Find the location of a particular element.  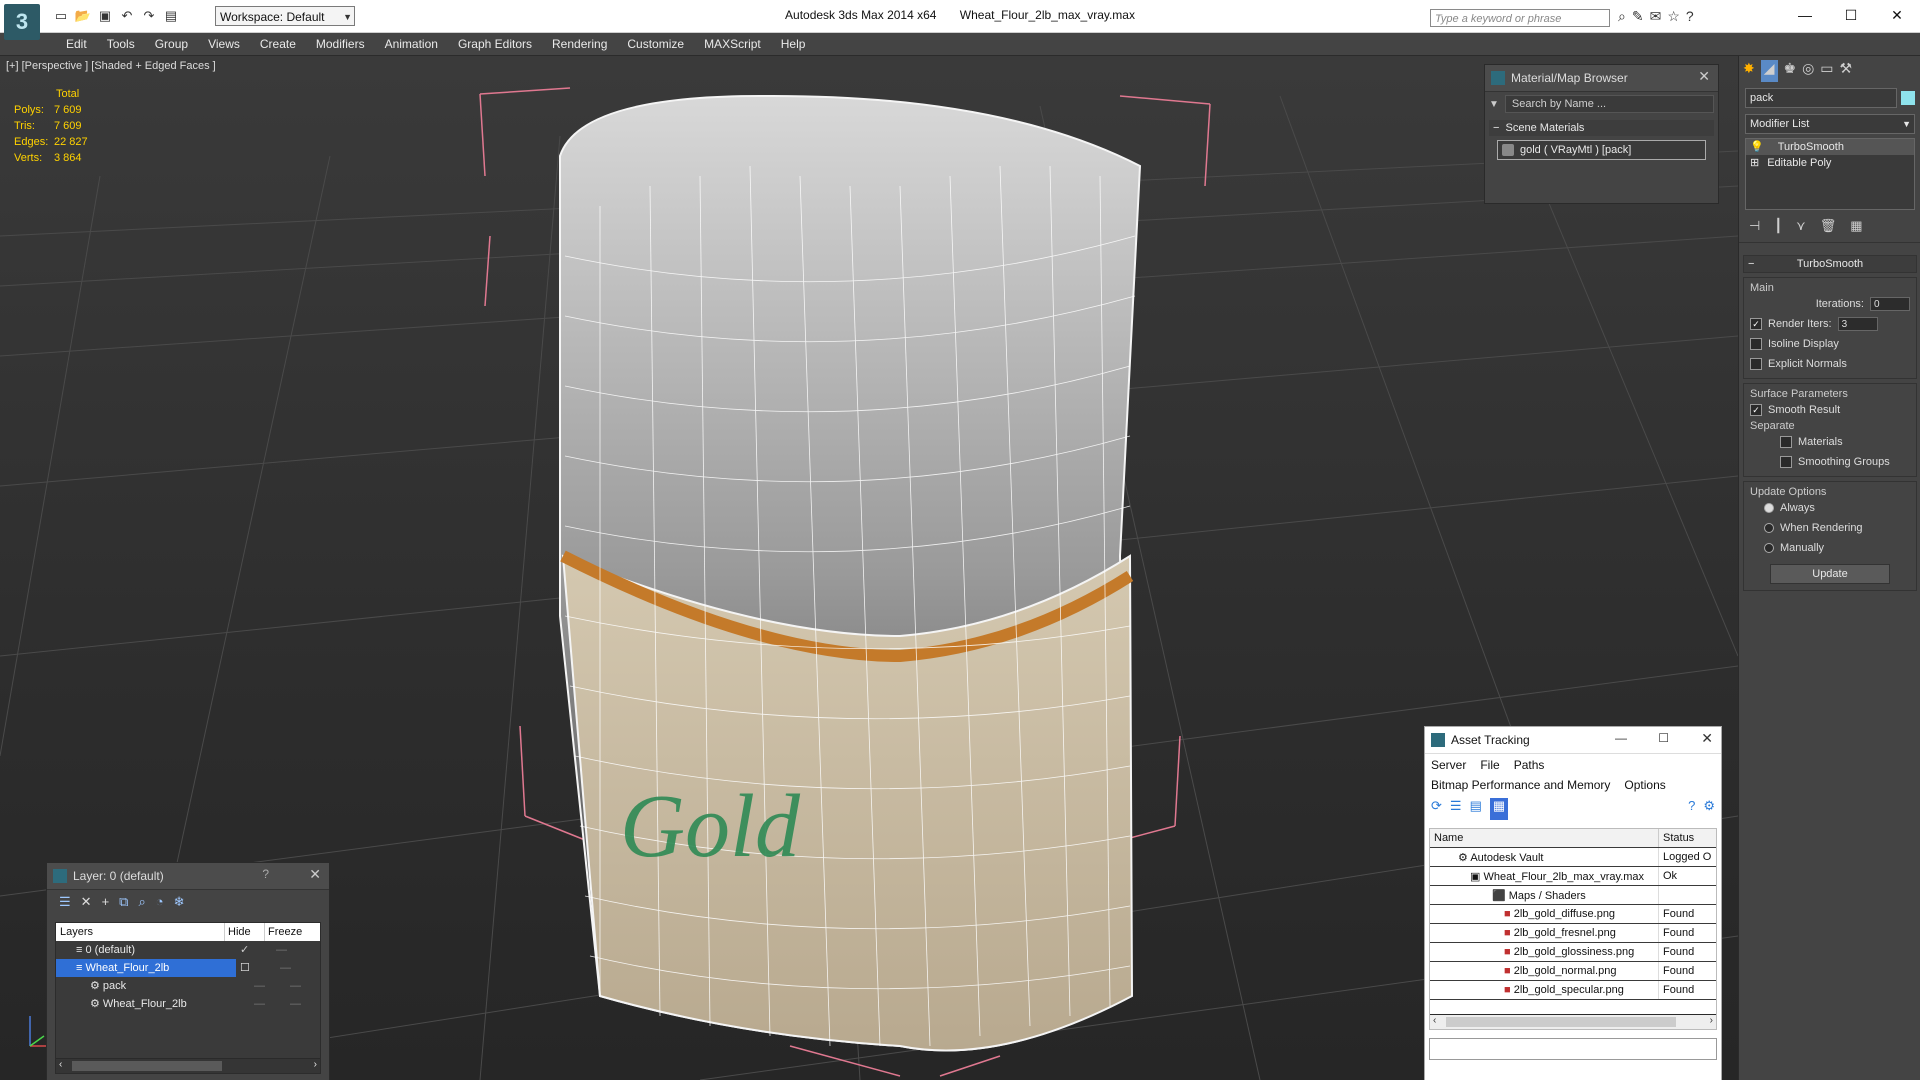

make-unique-icon: ⋎ is located at coordinates (1801, 228).